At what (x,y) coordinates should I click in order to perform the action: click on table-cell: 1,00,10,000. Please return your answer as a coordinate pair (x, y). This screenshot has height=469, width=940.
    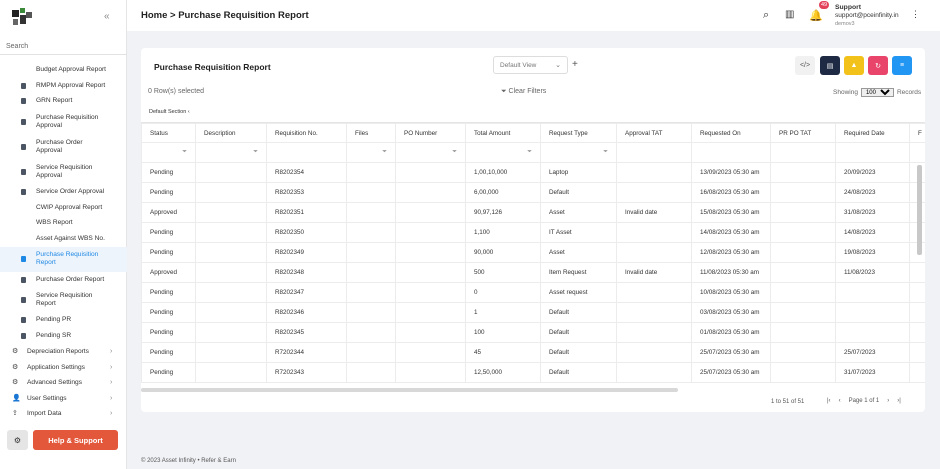
    Looking at the image, I should click on (503, 172).